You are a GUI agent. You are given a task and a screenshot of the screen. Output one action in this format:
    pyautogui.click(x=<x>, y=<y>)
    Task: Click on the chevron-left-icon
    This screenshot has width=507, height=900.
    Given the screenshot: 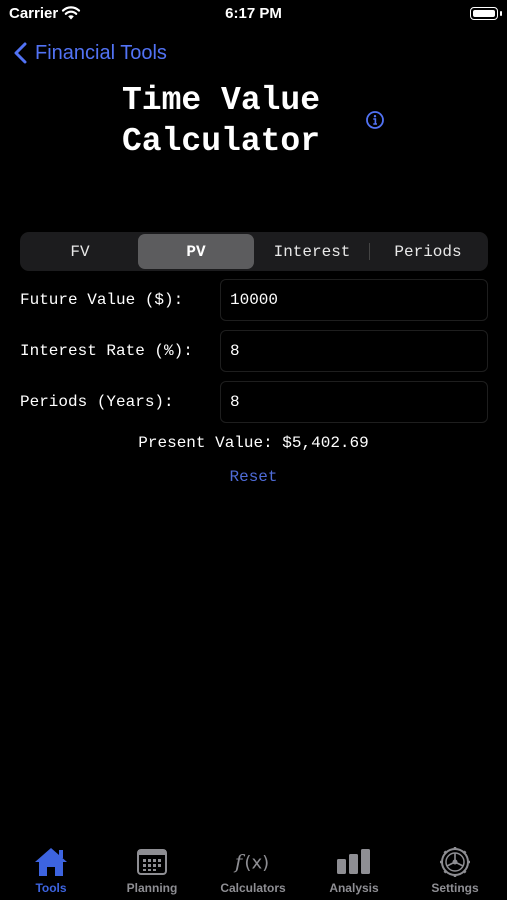 What is the action you would take?
    pyautogui.click(x=20, y=53)
    